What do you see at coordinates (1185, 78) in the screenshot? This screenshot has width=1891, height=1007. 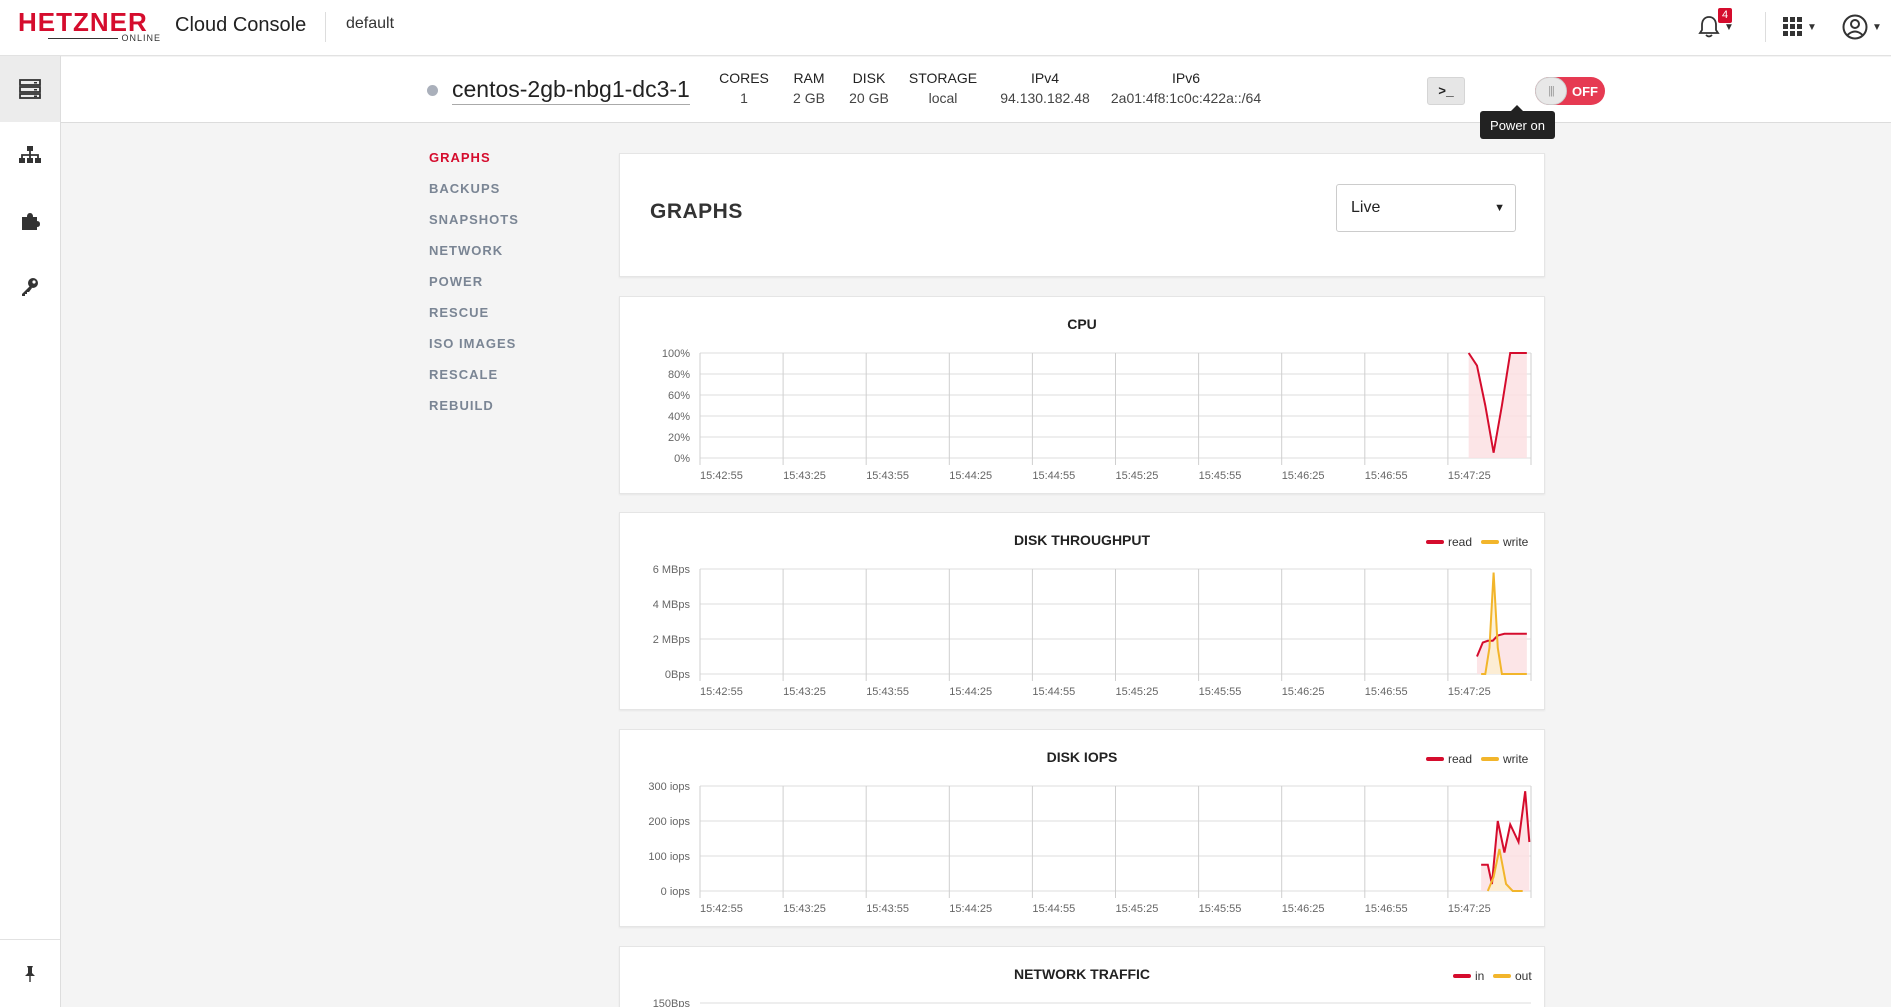 I see `spec-label: IPv6` at bounding box center [1185, 78].